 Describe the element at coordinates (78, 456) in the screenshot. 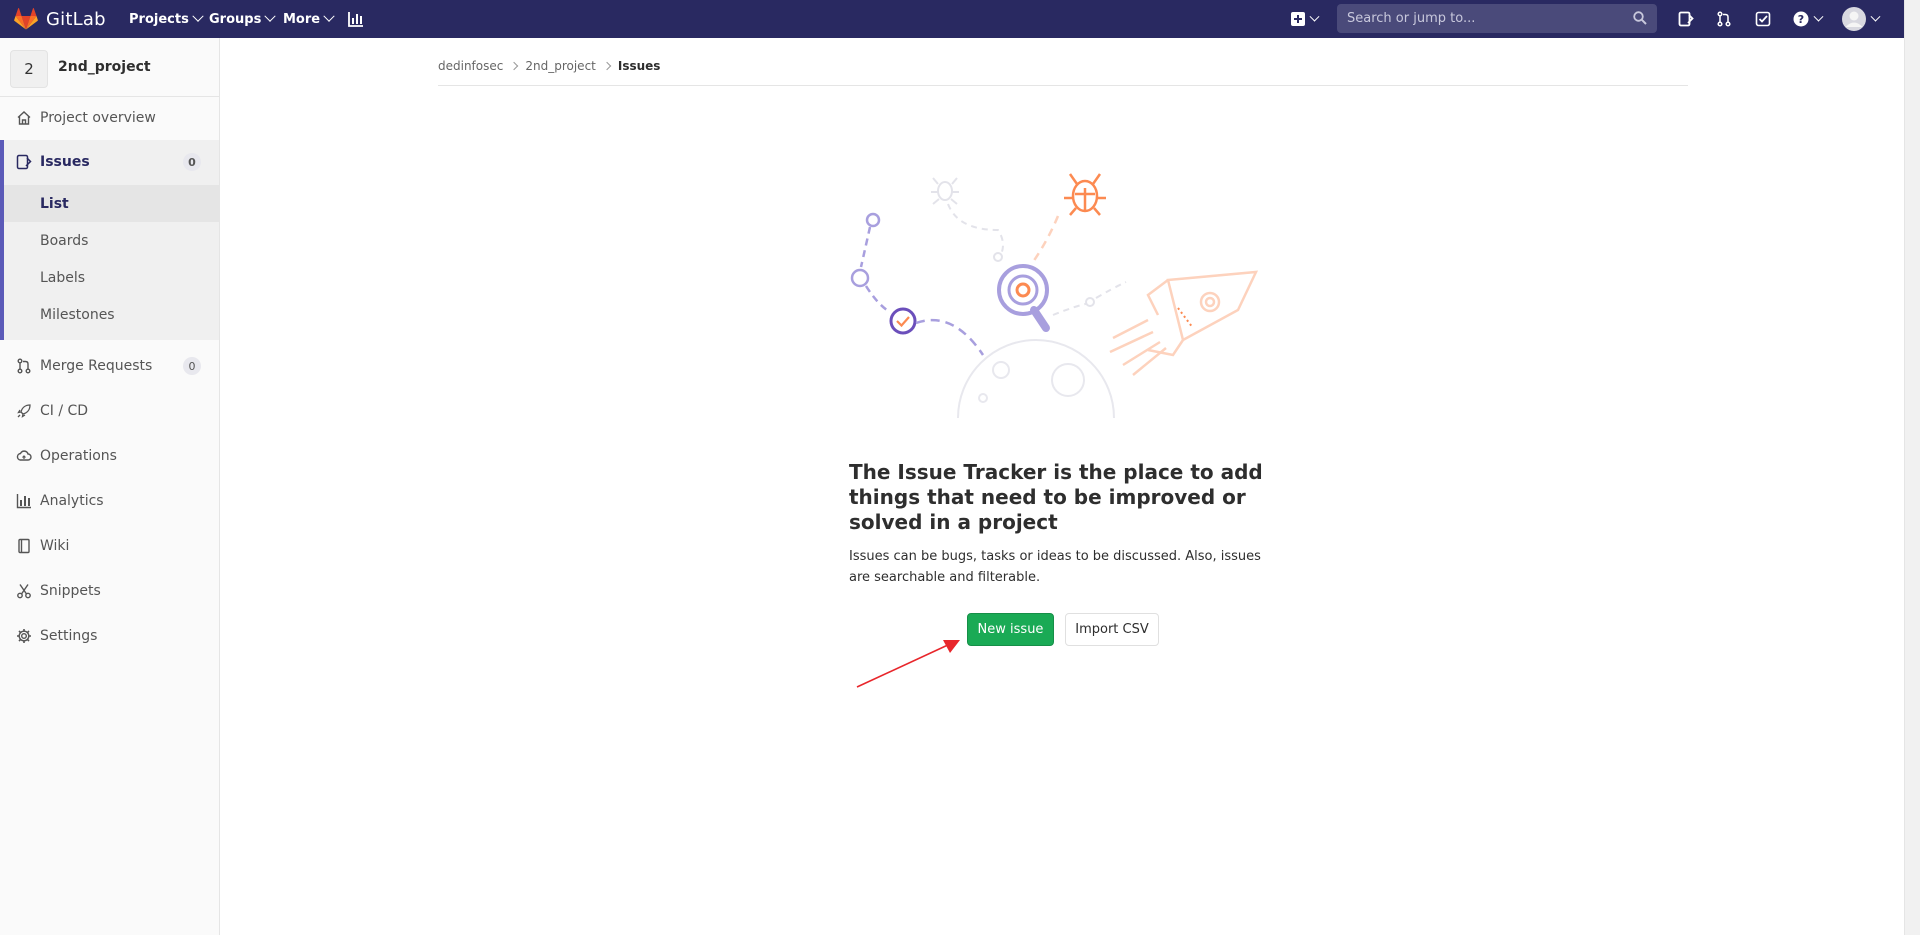

I see `sidebar-item-label: Operations` at that location.